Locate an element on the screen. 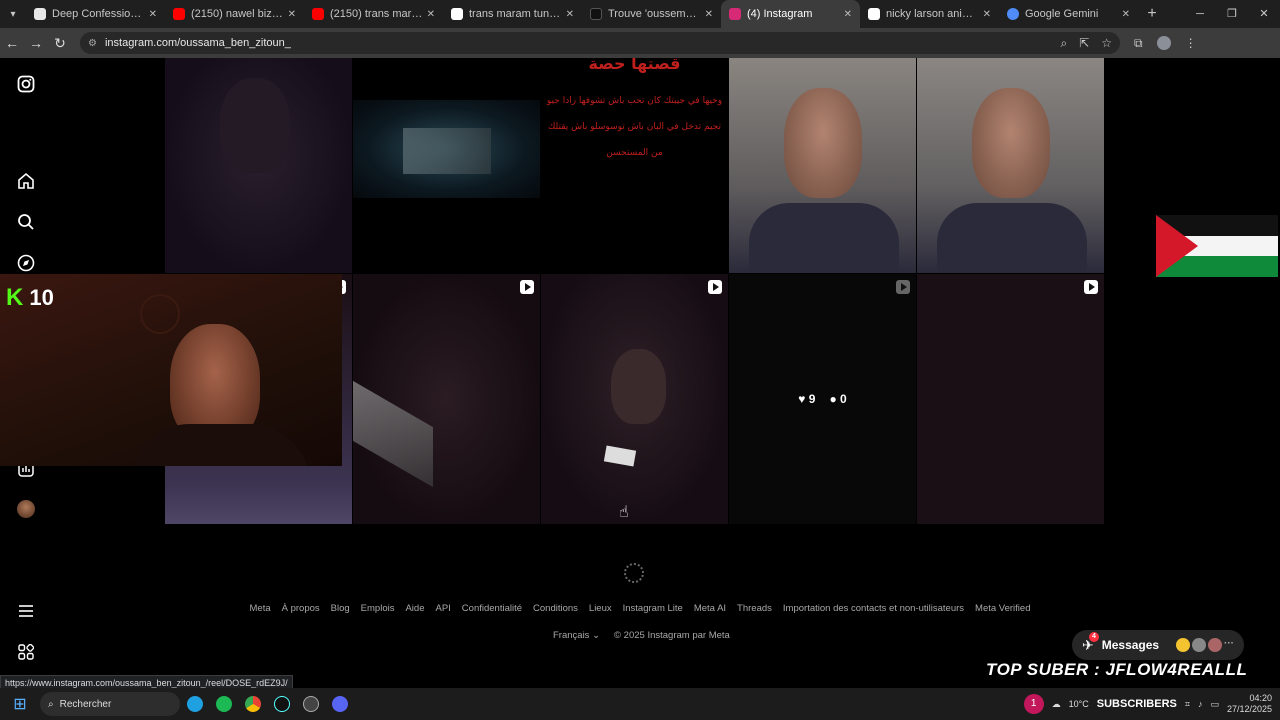  footer-link: Threads is located at coordinates (754, 608).